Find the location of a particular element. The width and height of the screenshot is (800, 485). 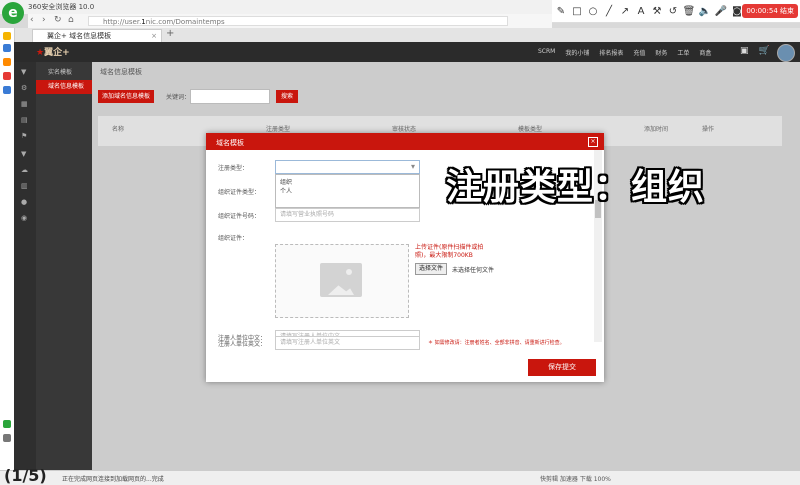

col-template-type: 模板类型 is located at coordinates (530, 129).